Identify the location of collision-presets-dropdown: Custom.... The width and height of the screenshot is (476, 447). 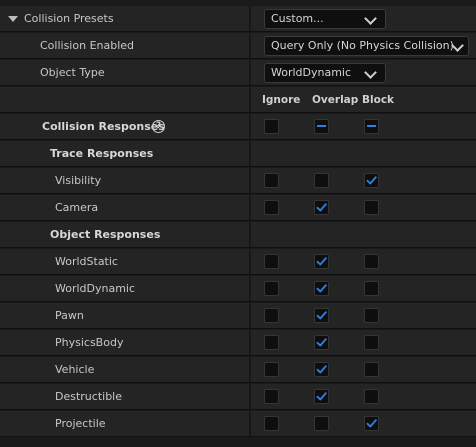
(325, 19).